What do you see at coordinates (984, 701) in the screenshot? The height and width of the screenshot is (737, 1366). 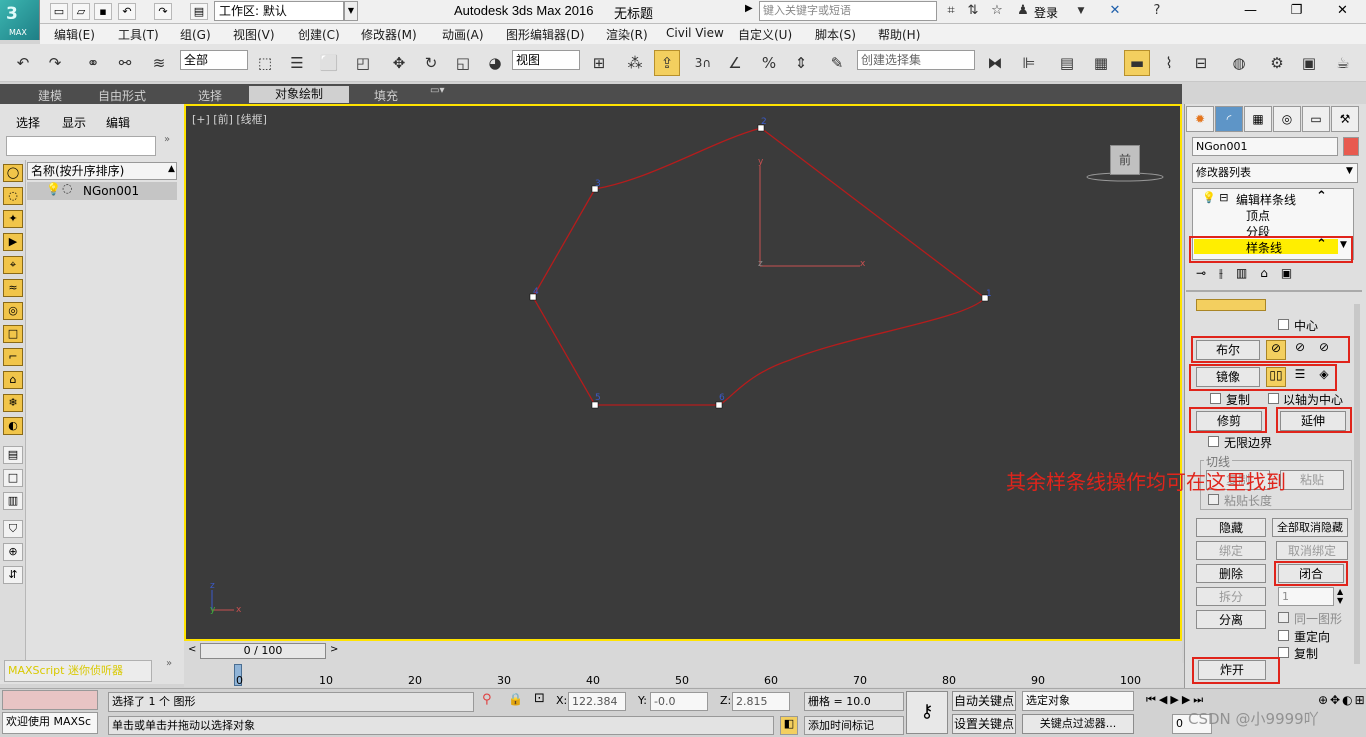 I see `auto-key-button: 自动关键点` at bounding box center [984, 701].